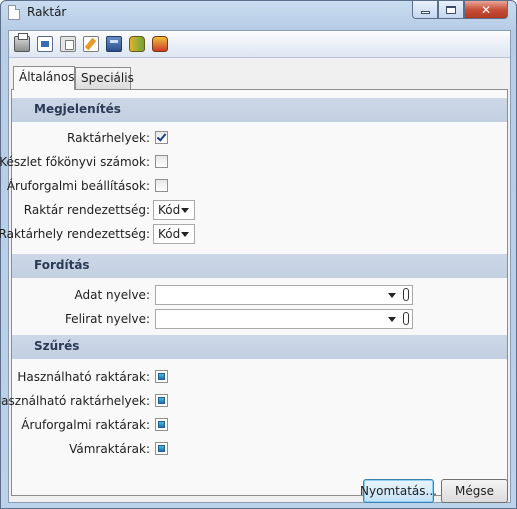  I want to click on usable-warehouses-checkbox, so click(161, 376).